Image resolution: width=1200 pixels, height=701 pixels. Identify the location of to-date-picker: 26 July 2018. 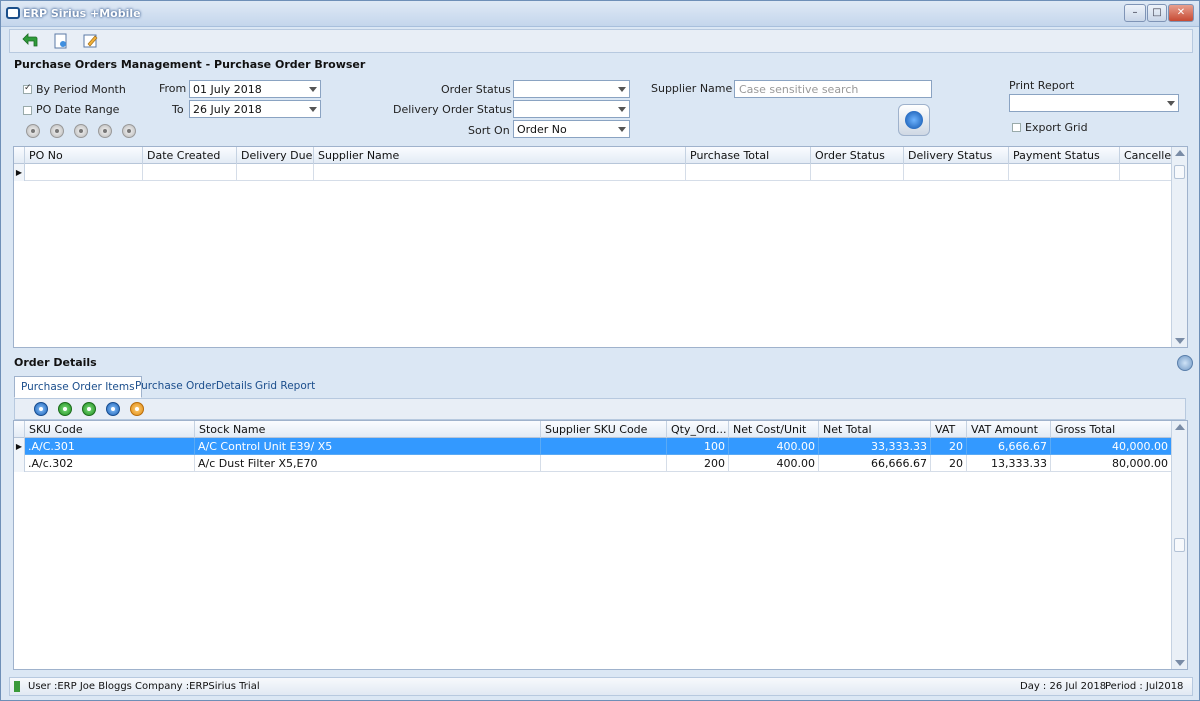
(255, 109).